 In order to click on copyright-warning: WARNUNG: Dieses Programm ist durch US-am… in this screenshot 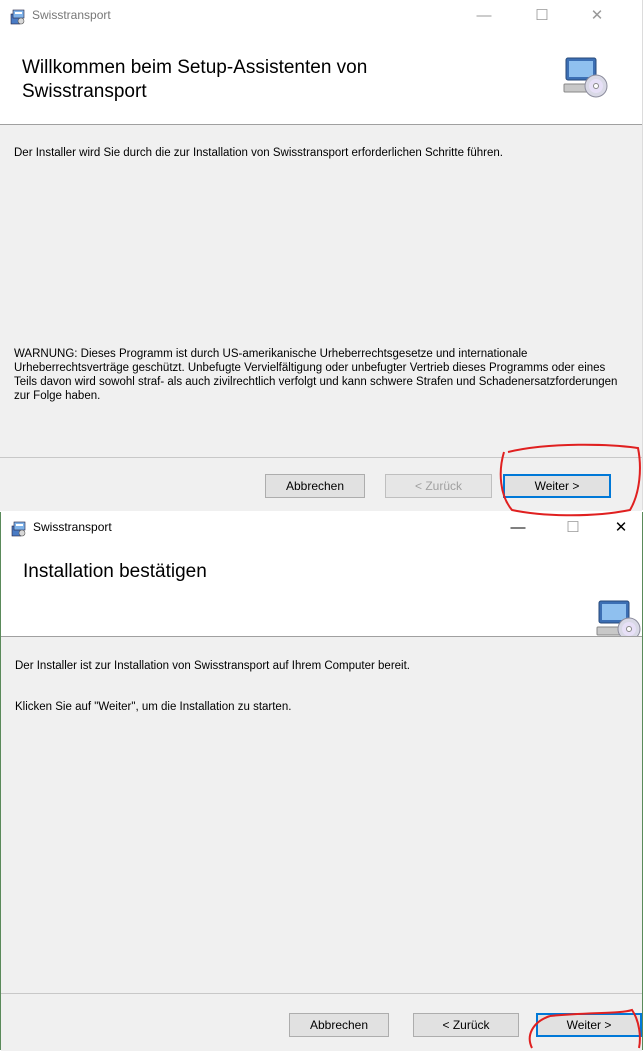, I will do `click(316, 375)`.